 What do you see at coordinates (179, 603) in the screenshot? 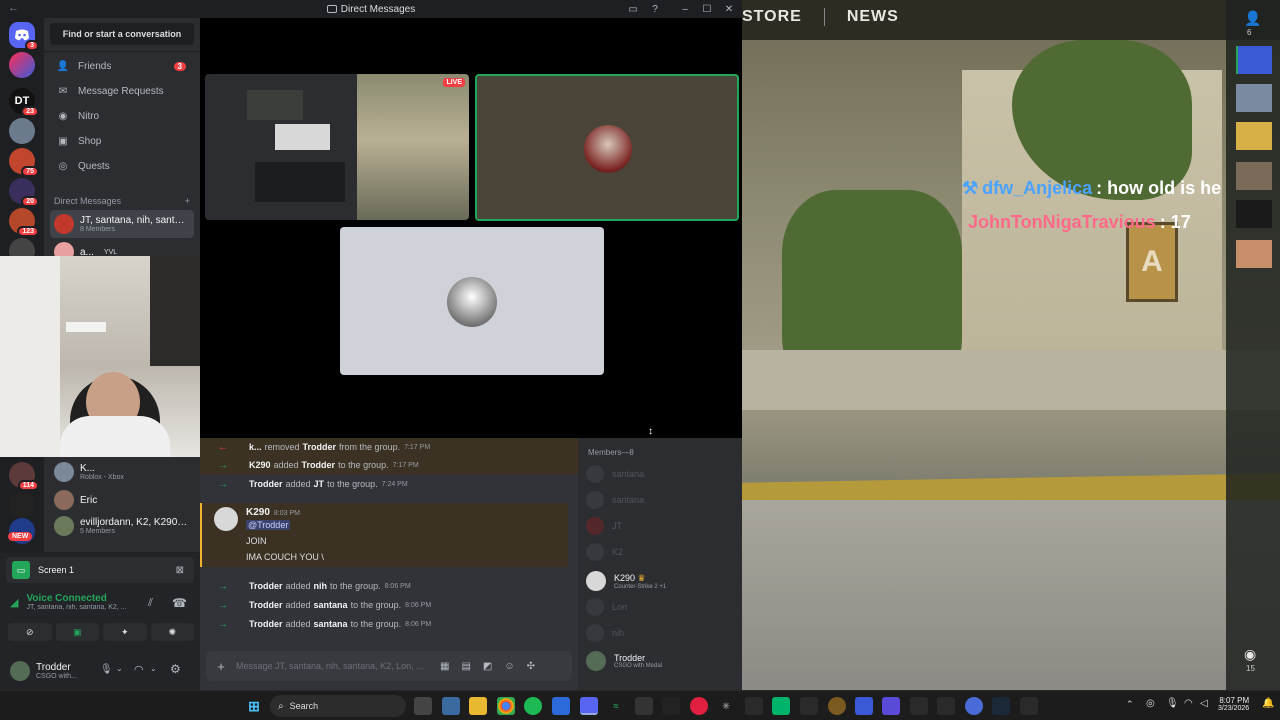
I see `disconnect-icon: ☎` at bounding box center [179, 603].